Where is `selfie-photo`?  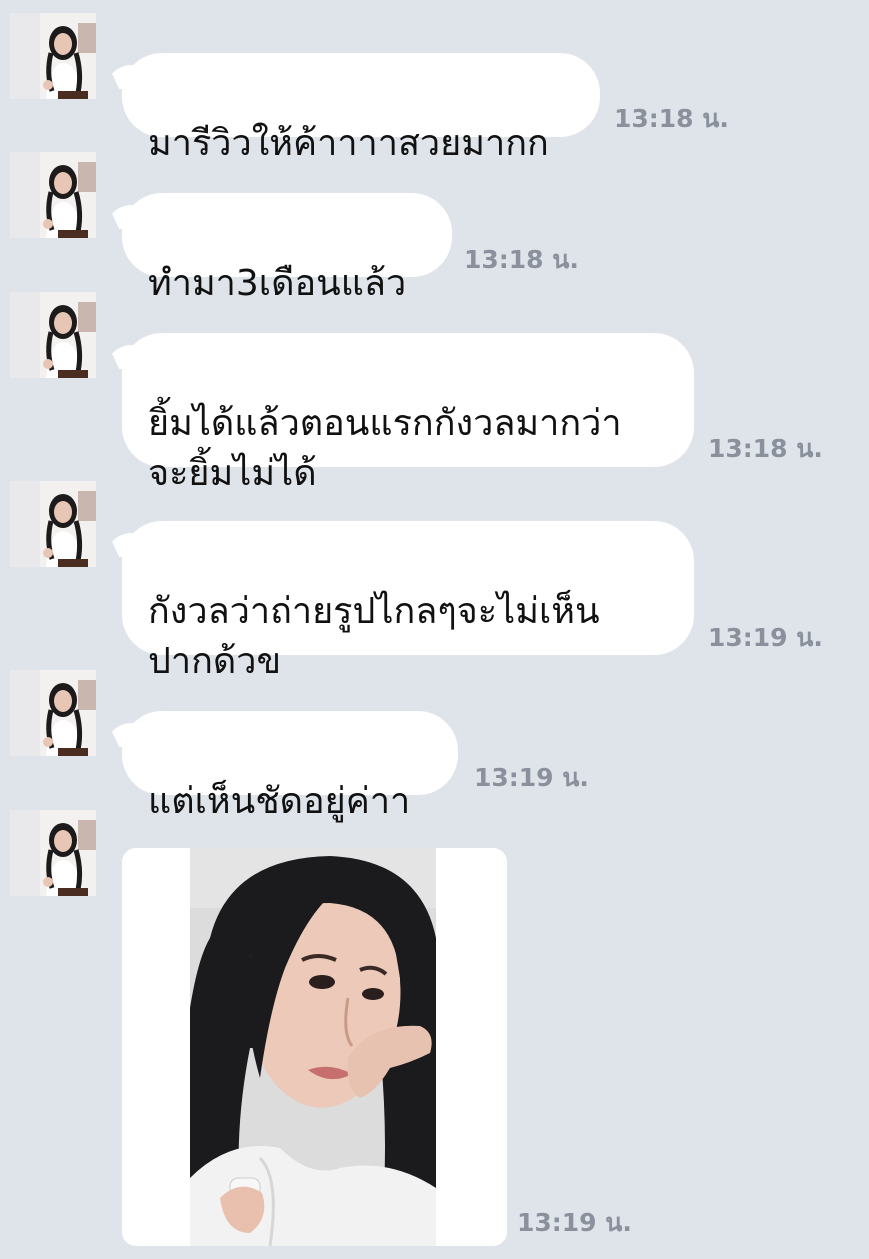
selfie-photo is located at coordinates (313, 1047).